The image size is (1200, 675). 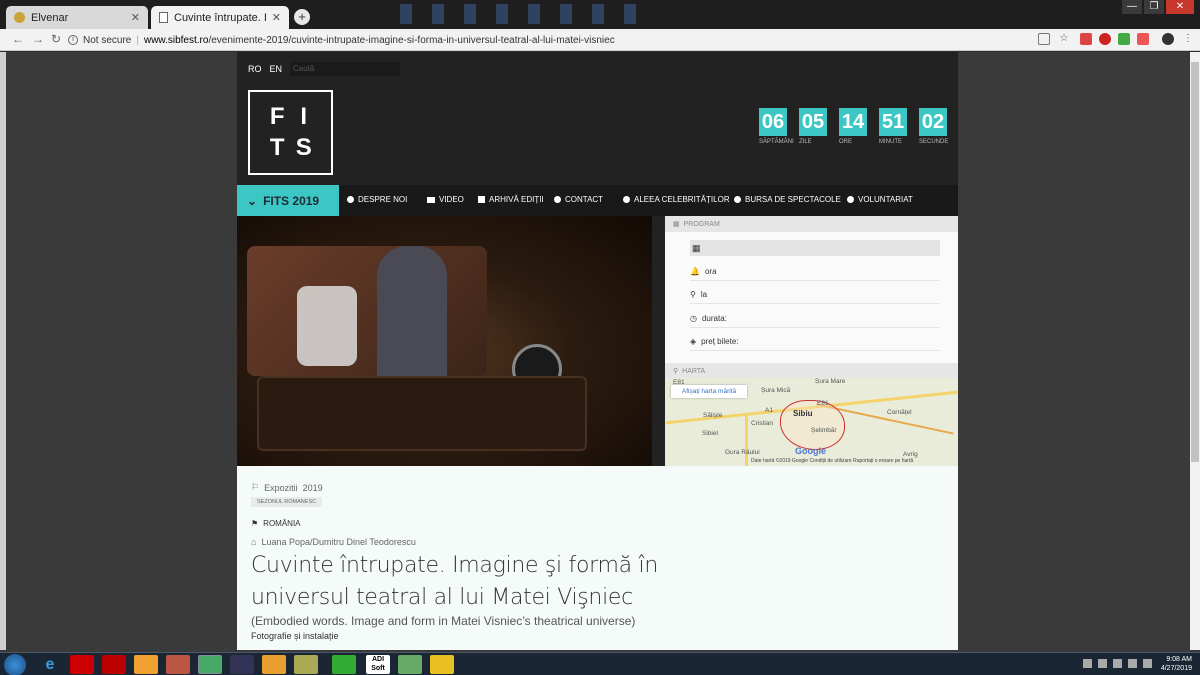 What do you see at coordinates (823, 403) in the screenshot?
I see `road-label: E81` at bounding box center [823, 403].